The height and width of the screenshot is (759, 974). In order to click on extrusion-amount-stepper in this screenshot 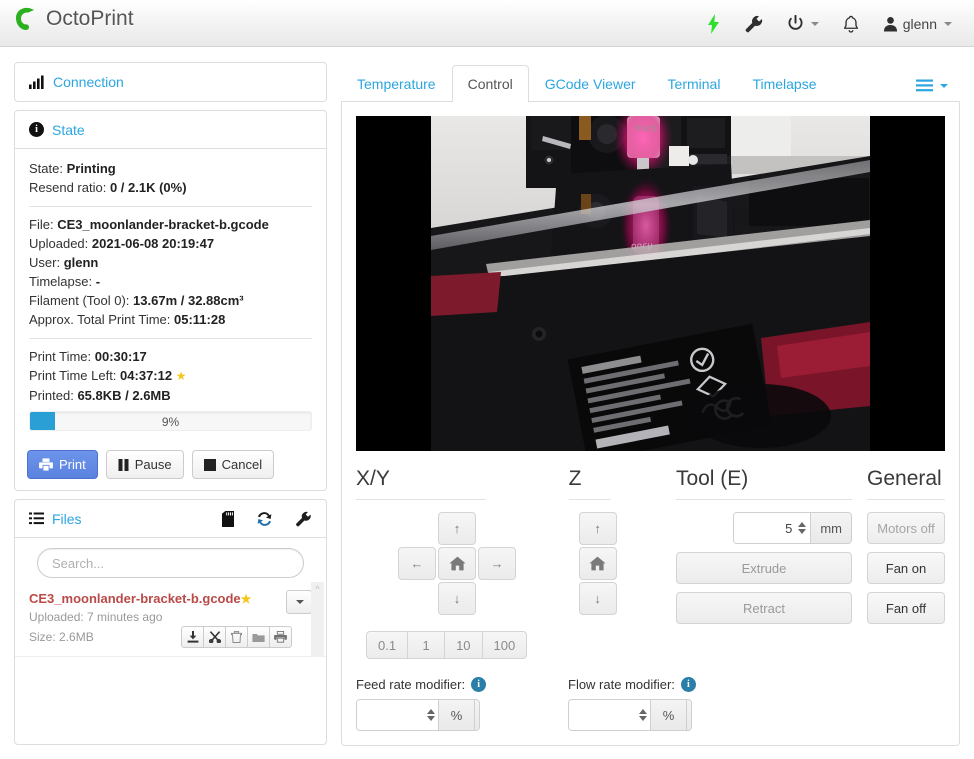, I will do `click(803, 528)`.